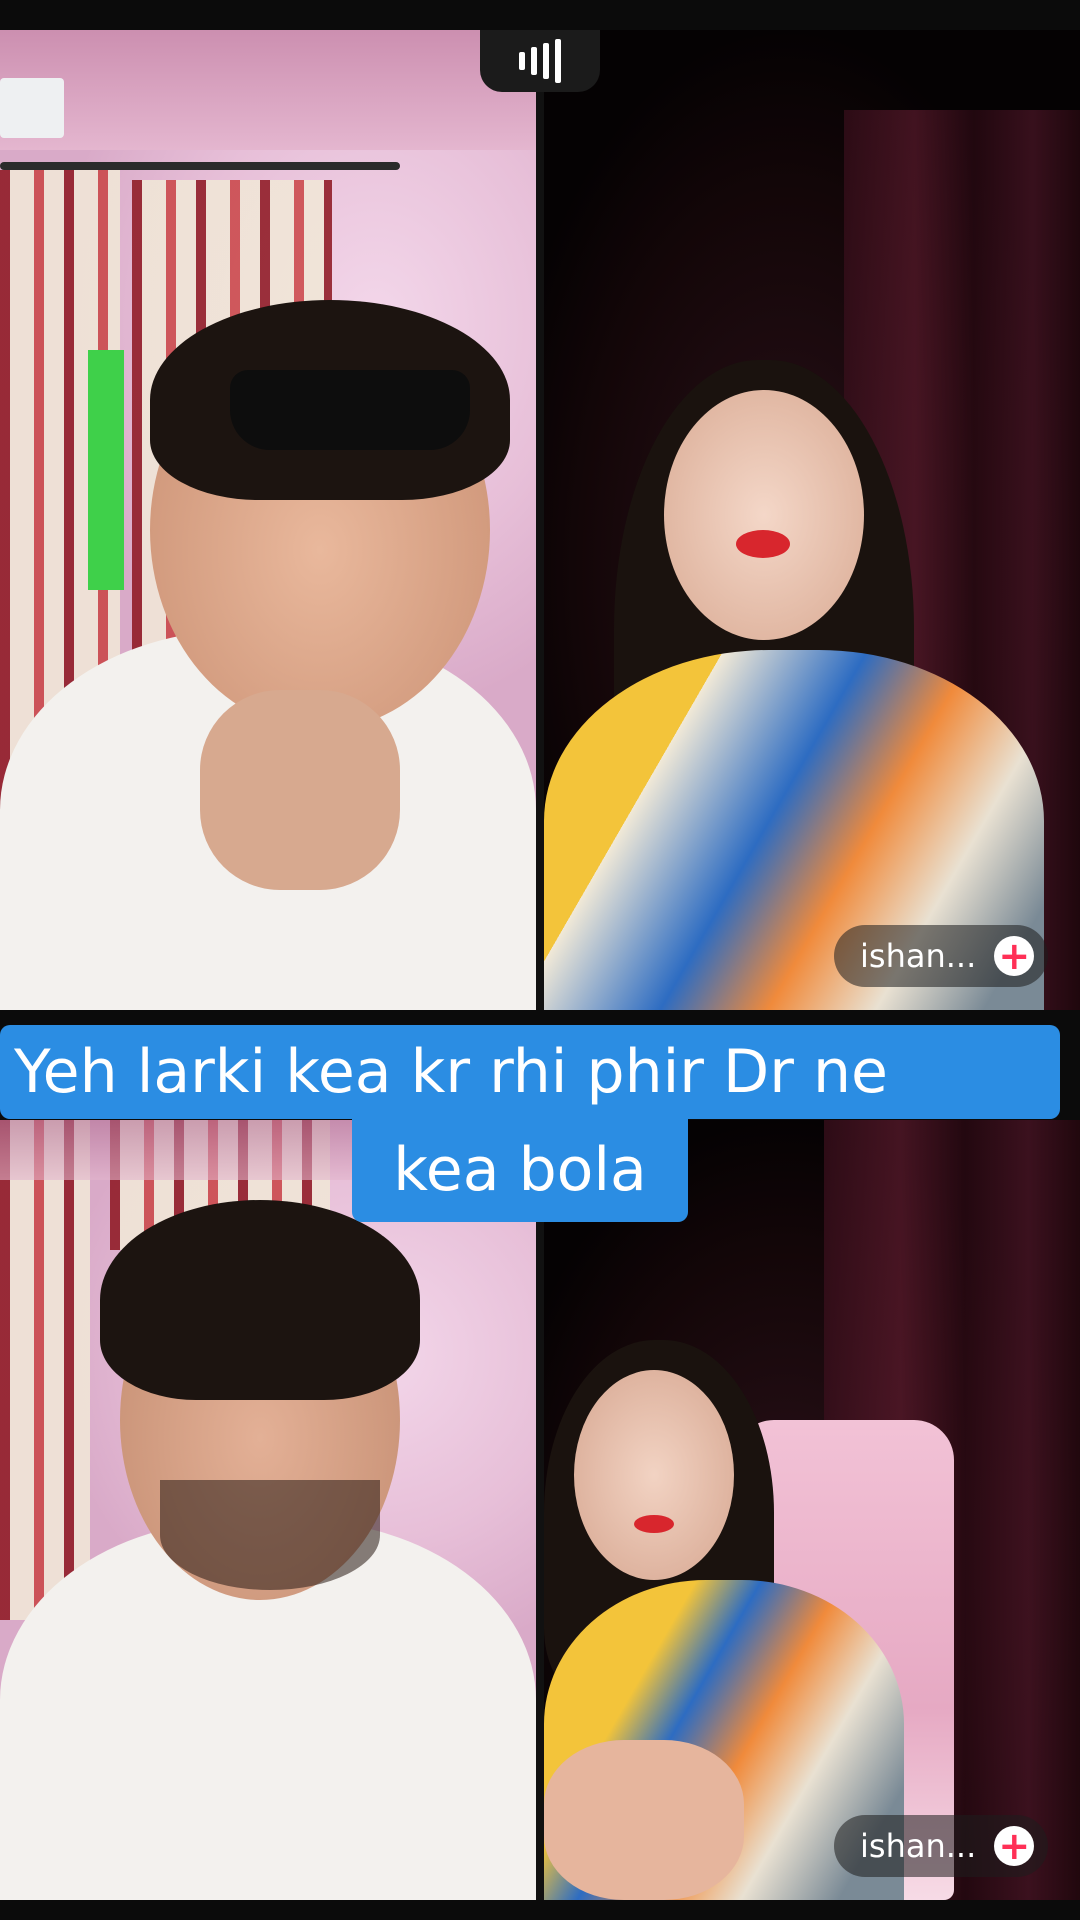  I want to click on caption-line-2: kea bola, so click(520, 1170).